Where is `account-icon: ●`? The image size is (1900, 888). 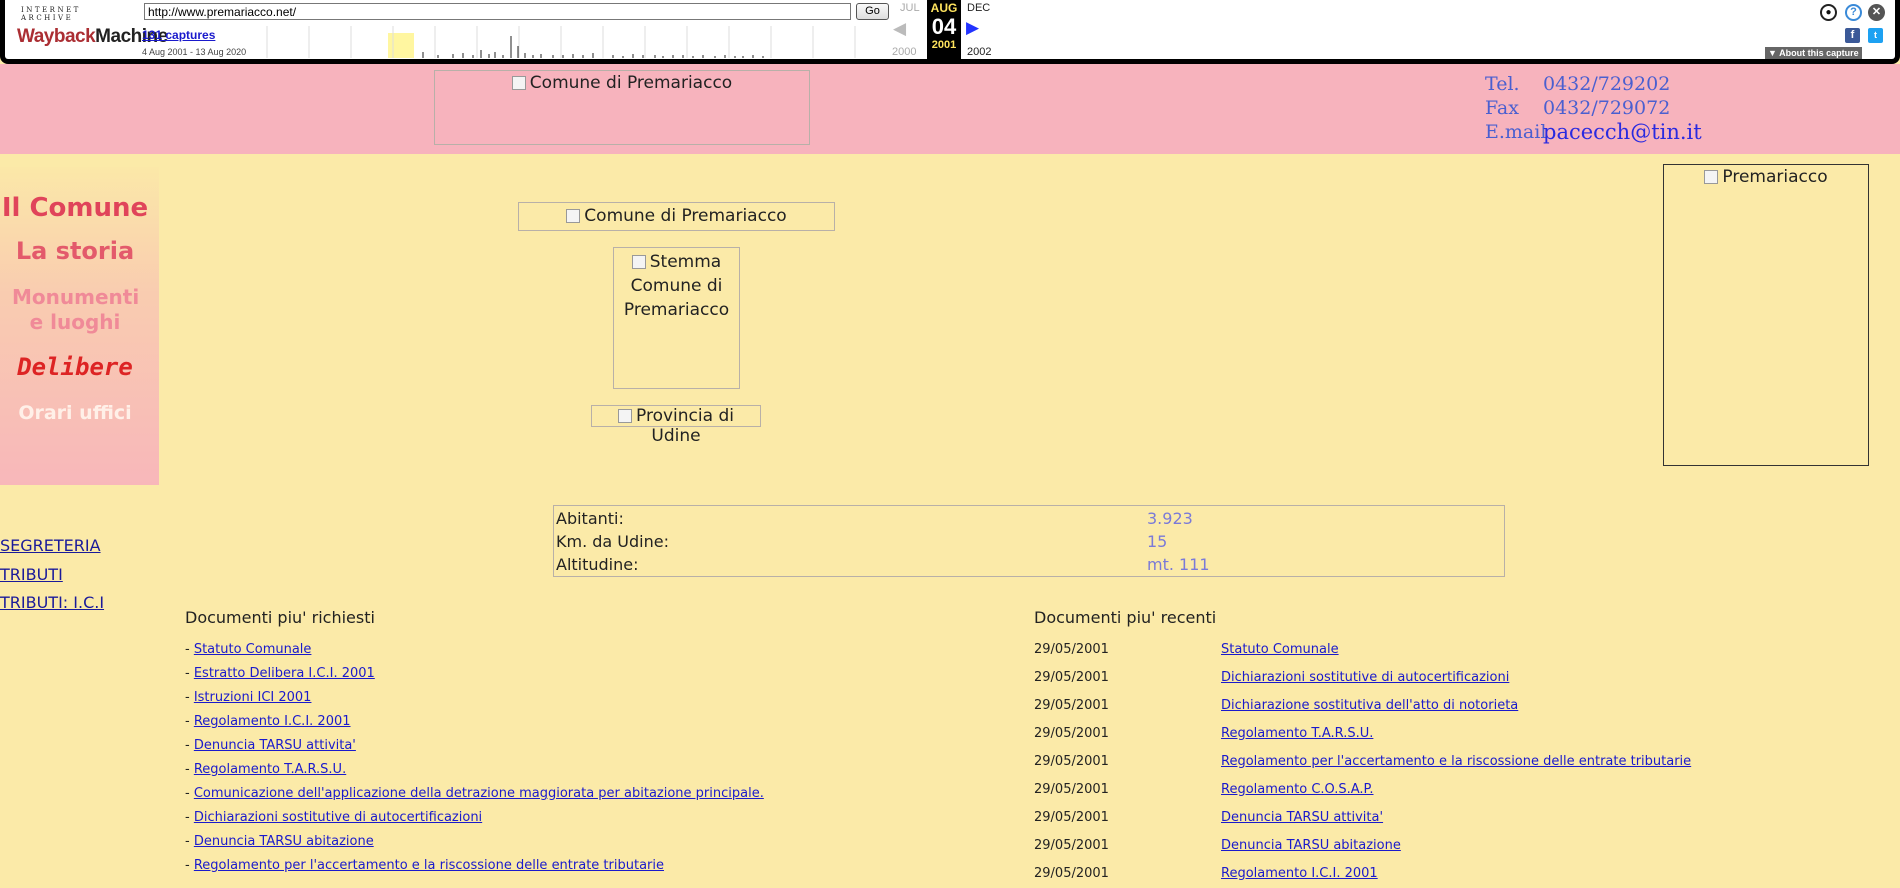 account-icon: ● is located at coordinates (1828, 12).